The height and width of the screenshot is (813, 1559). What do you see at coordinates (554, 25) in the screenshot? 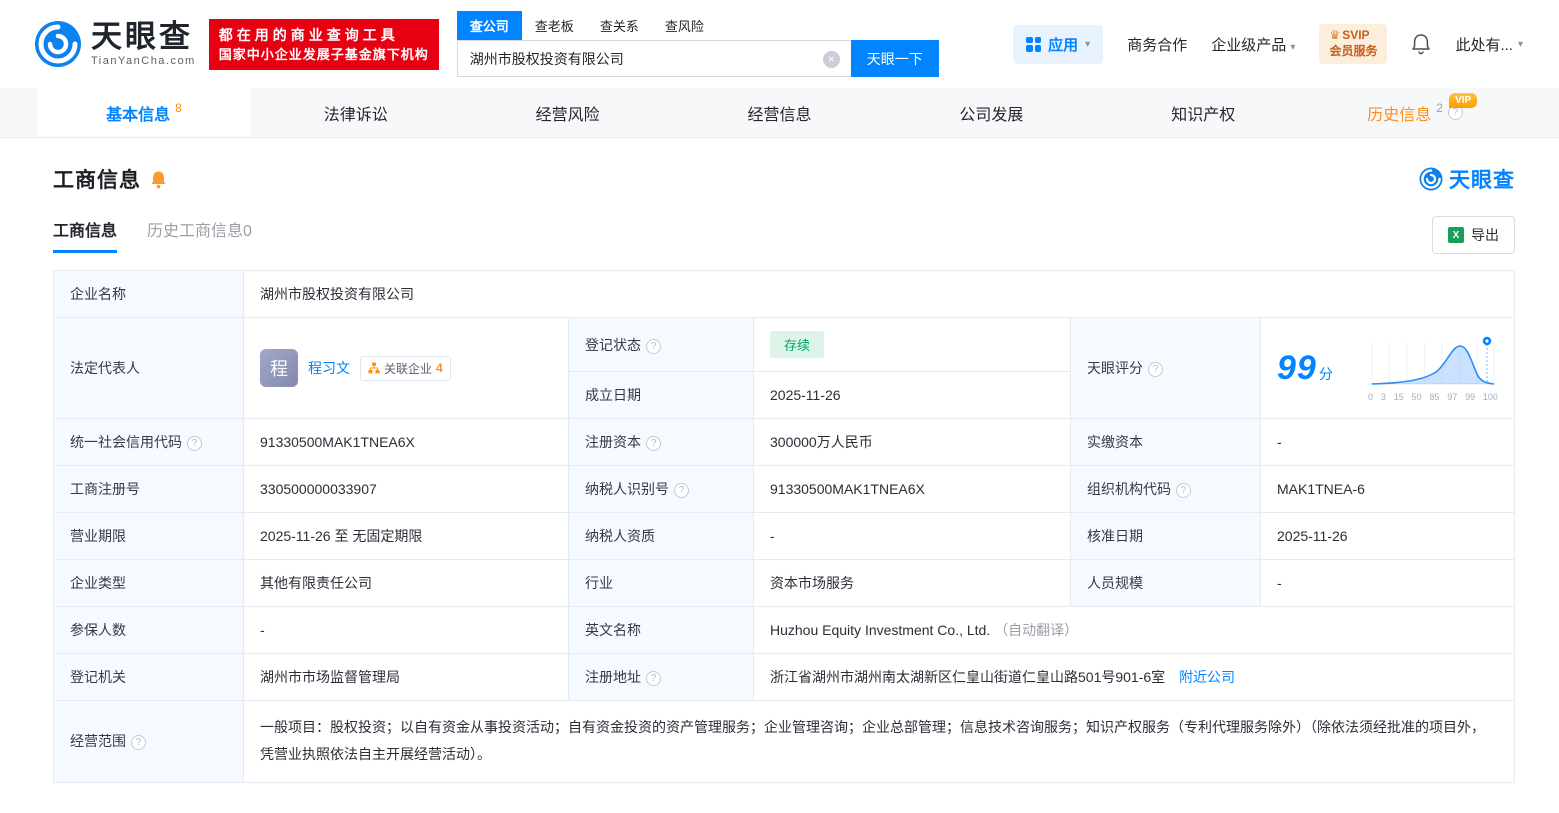
I see `search-tab-boss: 查老板` at bounding box center [554, 25].